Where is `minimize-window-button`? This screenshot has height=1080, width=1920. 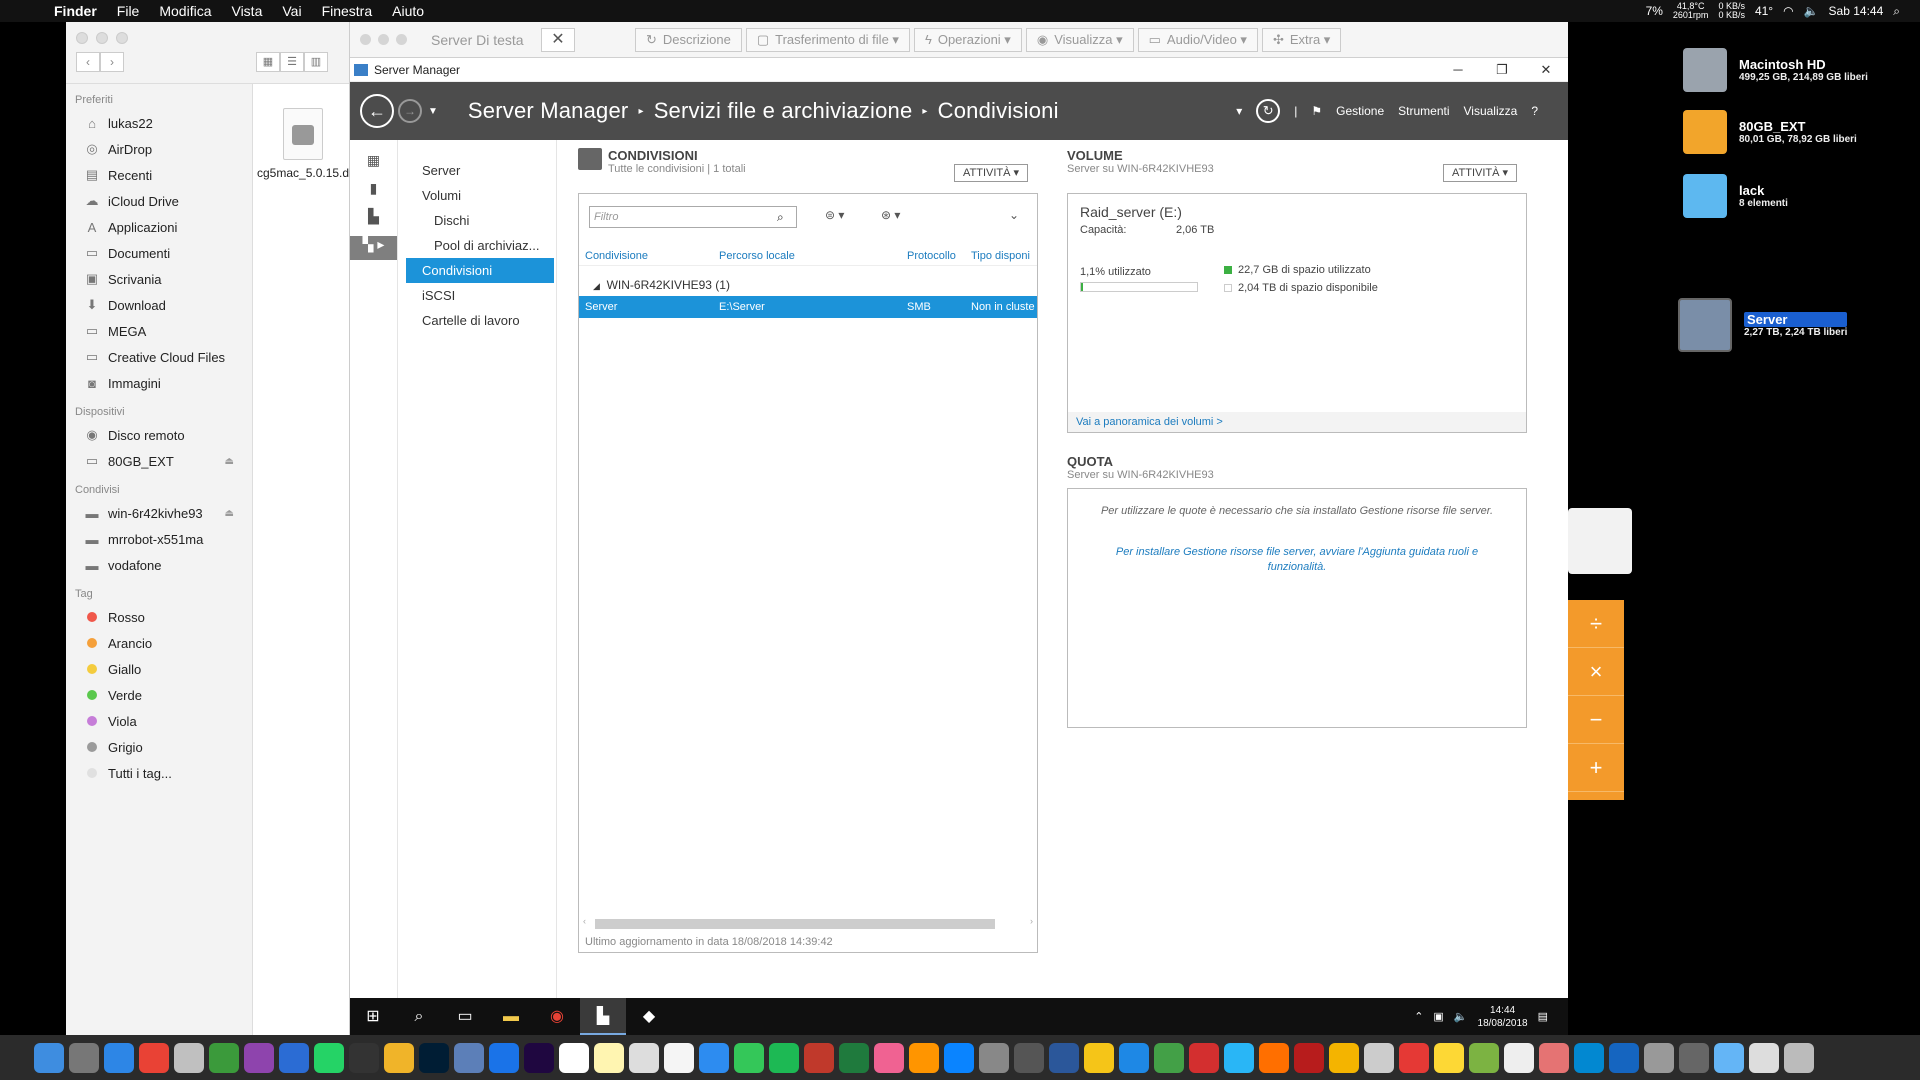 minimize-window-button is located at coordinates (102, 38).